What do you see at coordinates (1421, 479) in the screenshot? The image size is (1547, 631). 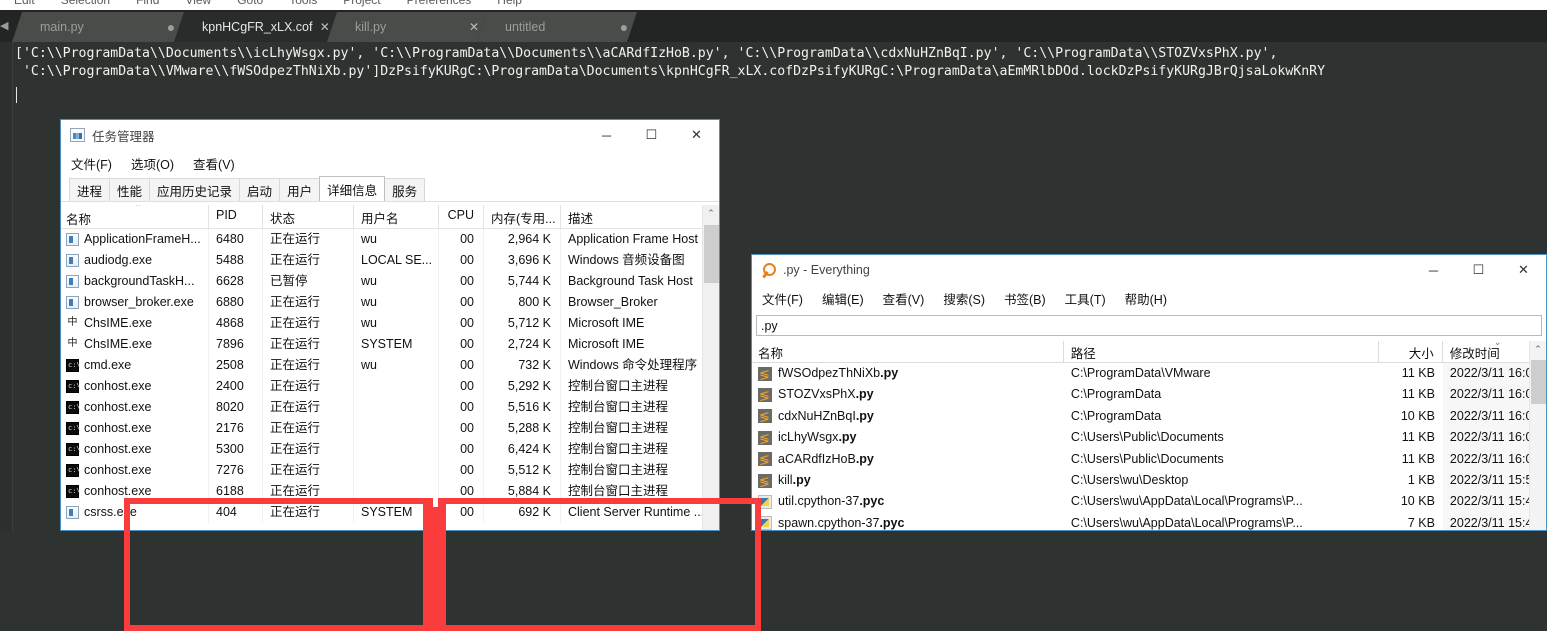 I see `ev-cell-size: 1 KB` at bounding box center [1421, 479].